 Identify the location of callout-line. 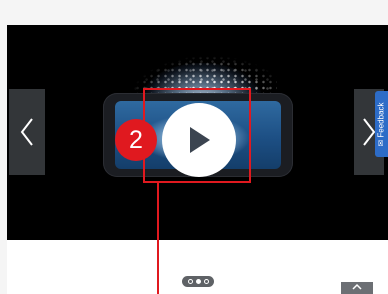
(158, 238).